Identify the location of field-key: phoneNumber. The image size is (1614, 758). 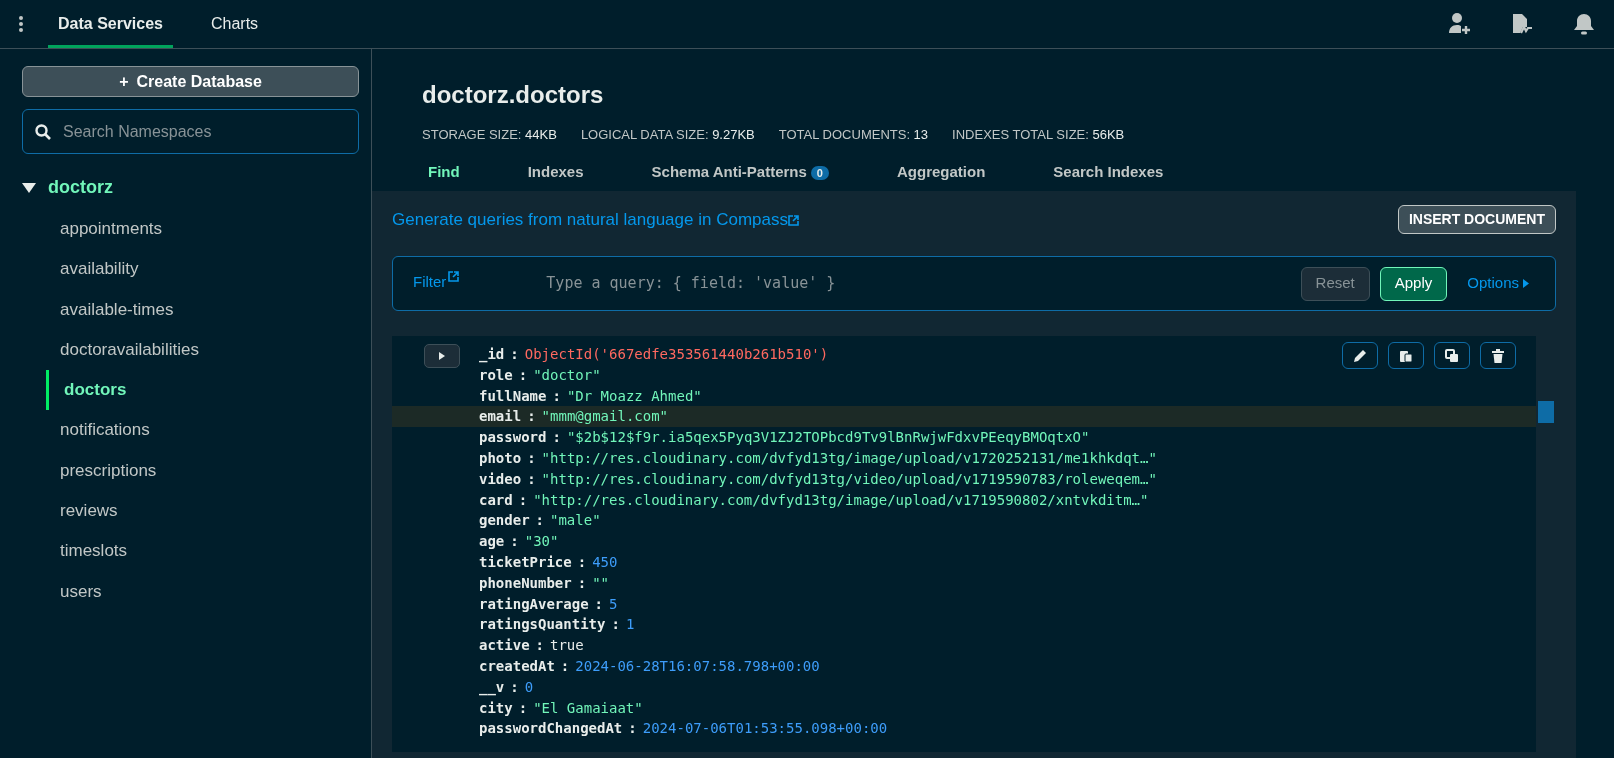
(525, 582).